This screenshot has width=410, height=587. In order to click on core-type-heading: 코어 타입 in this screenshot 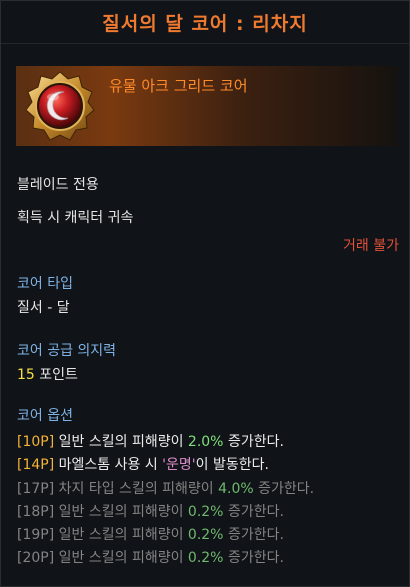, I will do `click(45, 284)`.